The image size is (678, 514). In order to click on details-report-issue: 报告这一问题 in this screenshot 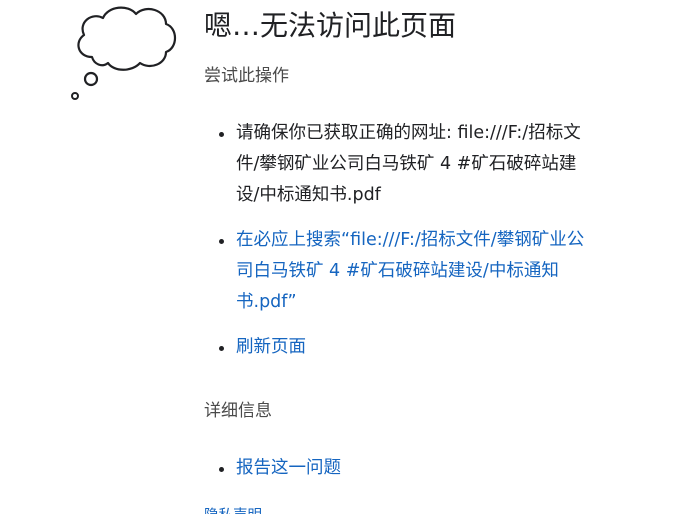, I will do `click(400, 468)`.